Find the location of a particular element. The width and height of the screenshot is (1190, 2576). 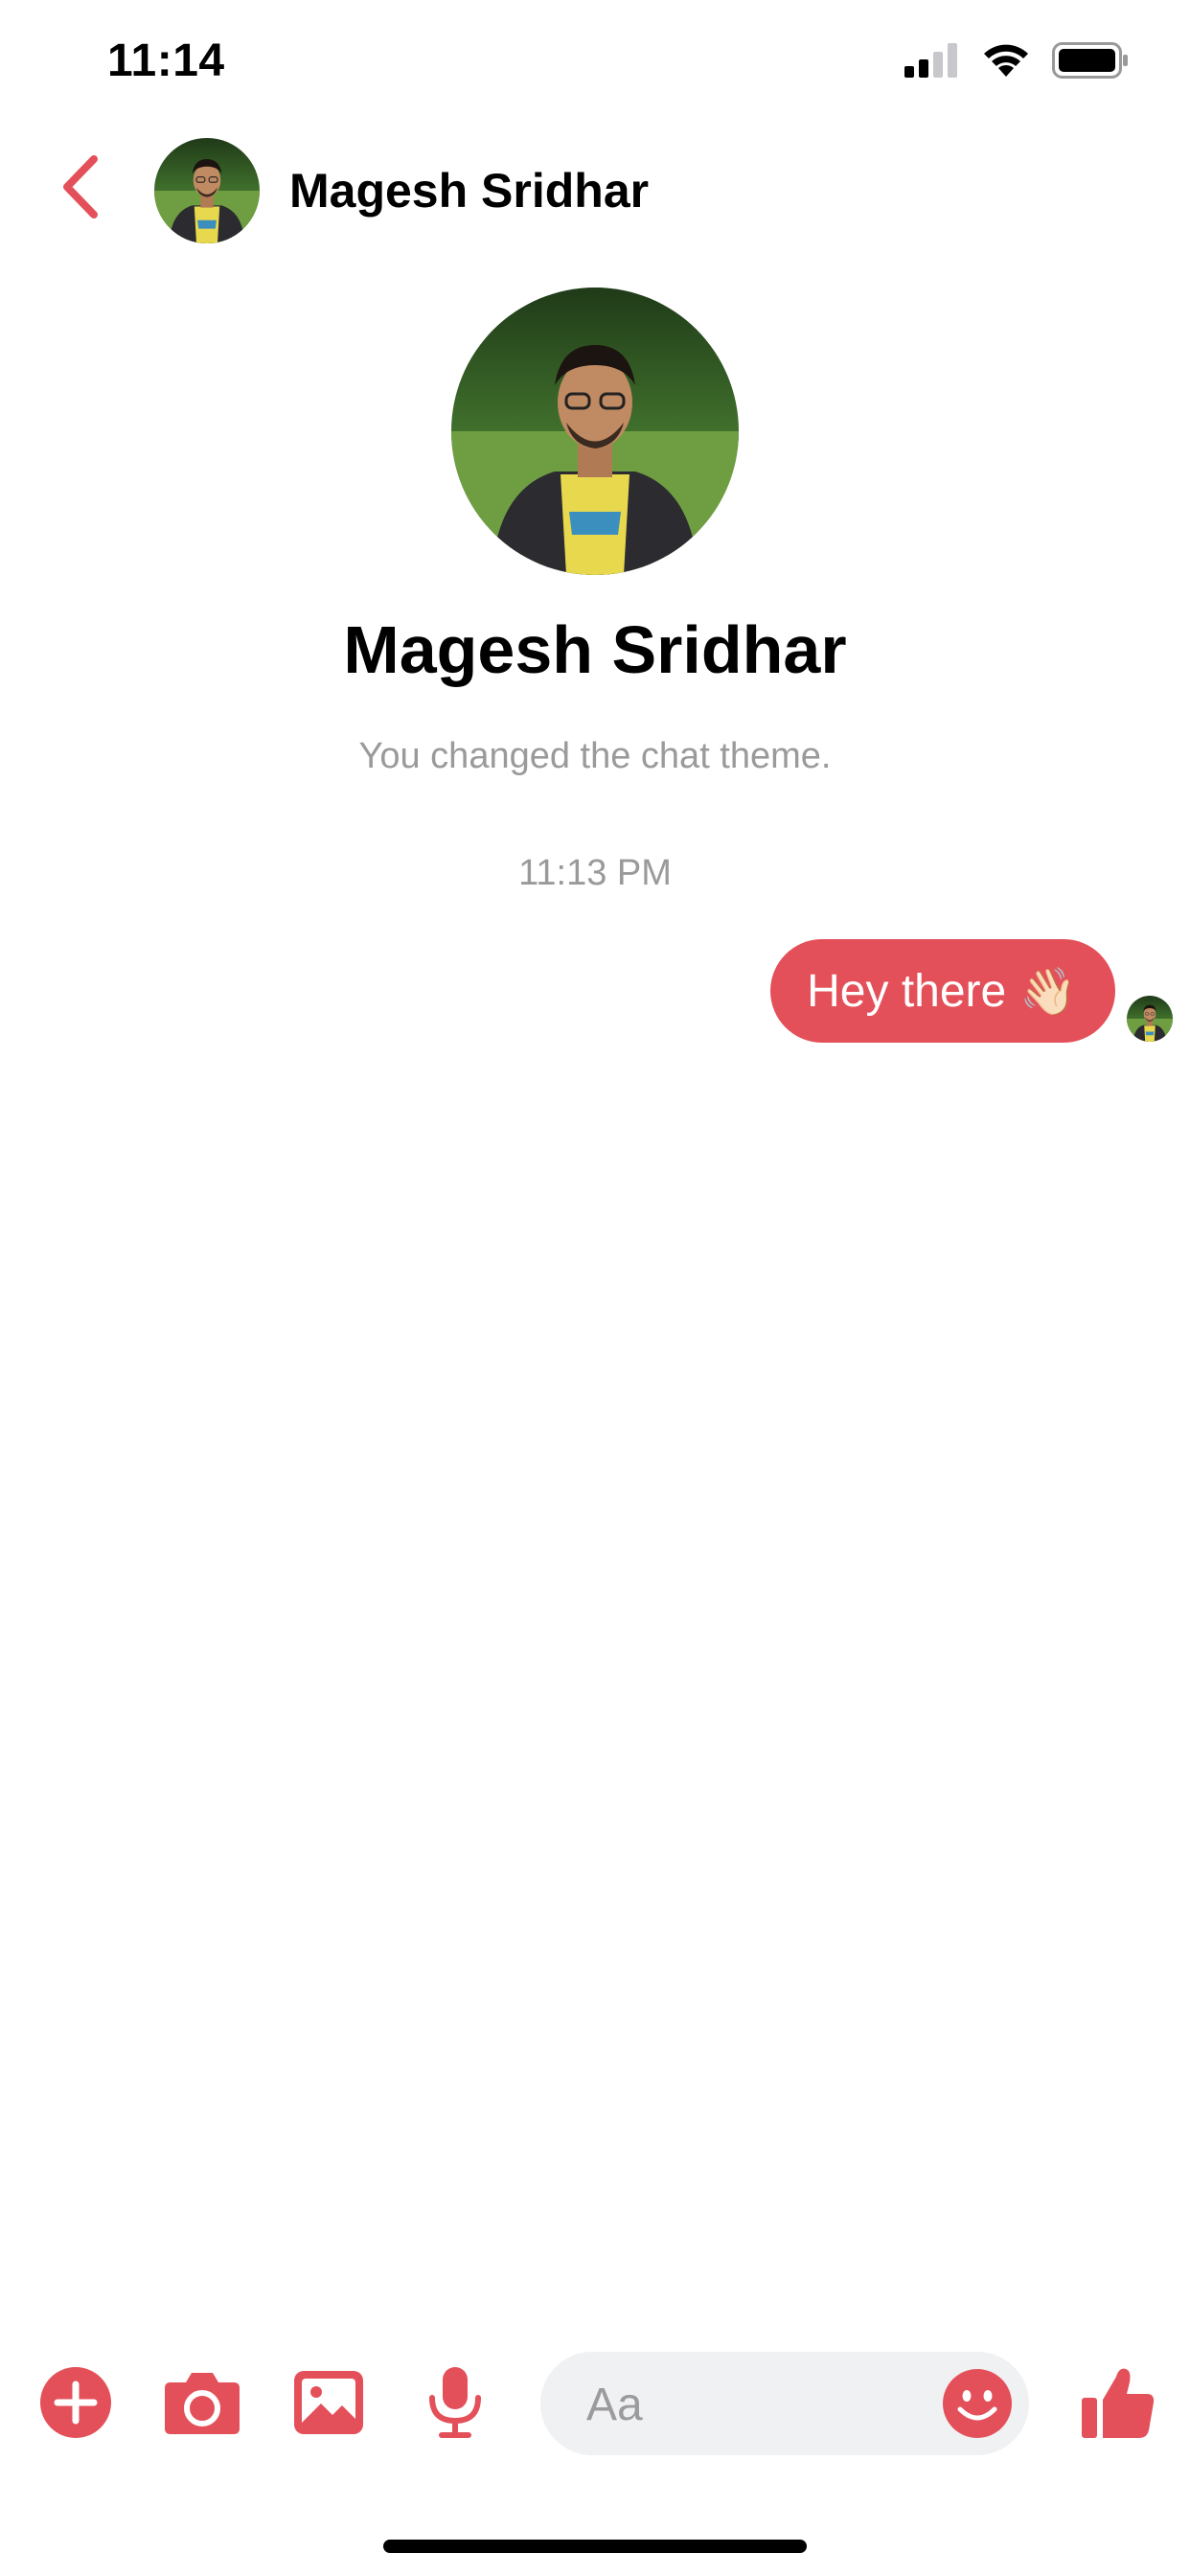

back-button is located at coordinates (82, 187).